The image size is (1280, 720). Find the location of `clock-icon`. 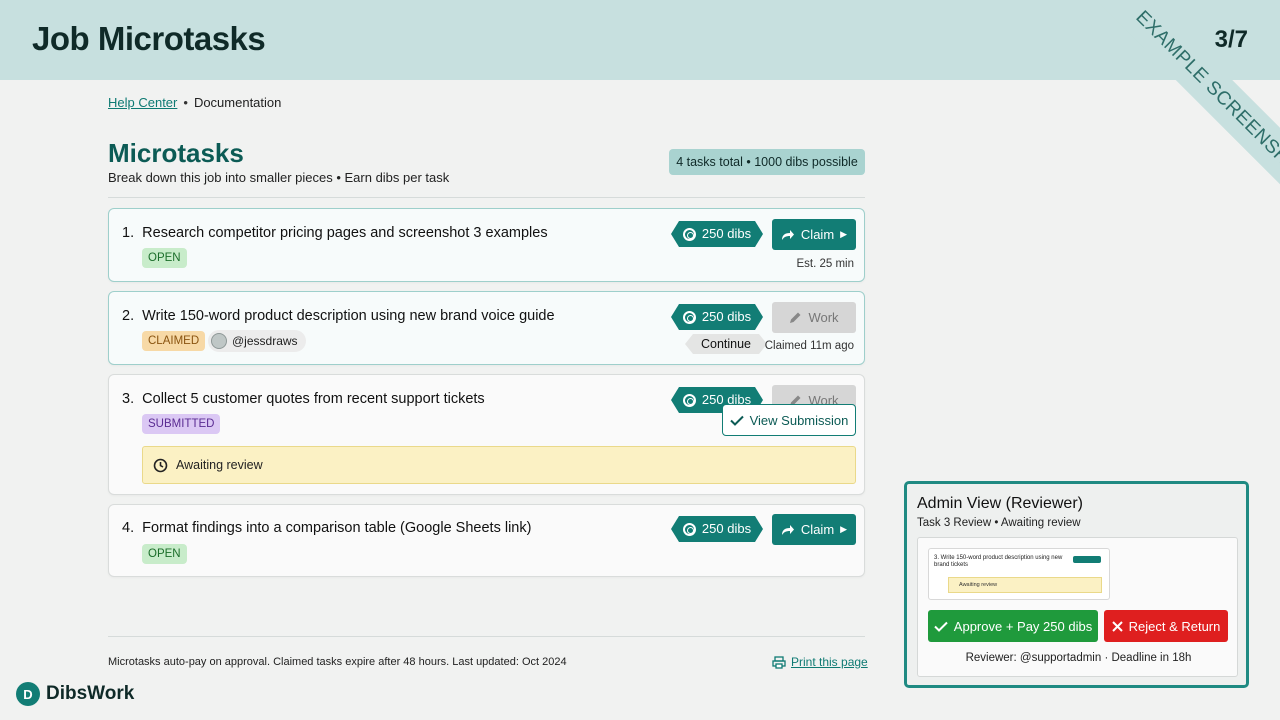

clock-icon is located at coordinates (160, 465).